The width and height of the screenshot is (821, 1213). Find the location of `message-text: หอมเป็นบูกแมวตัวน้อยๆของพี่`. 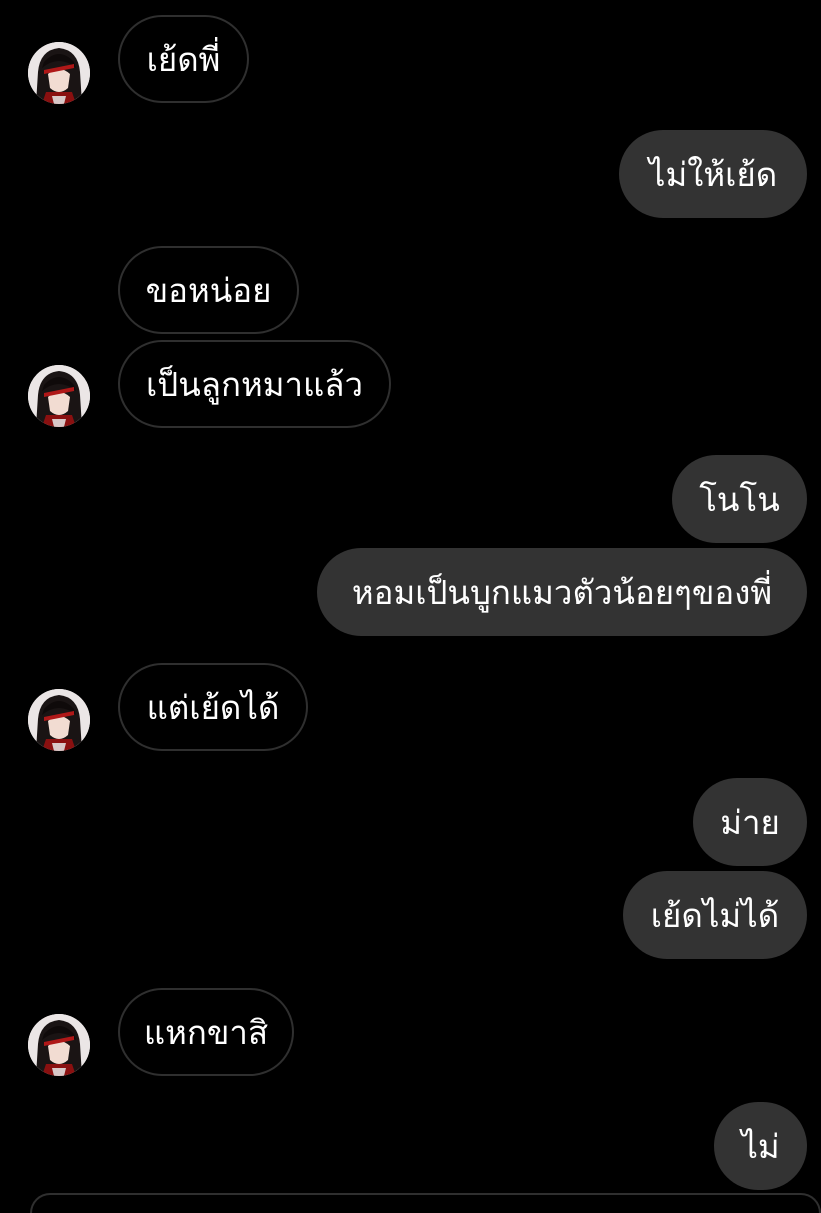

message-text: หอมเป็นบูกแมวตัวน้อยๆของพี่ is located at coordinates (562, 592).